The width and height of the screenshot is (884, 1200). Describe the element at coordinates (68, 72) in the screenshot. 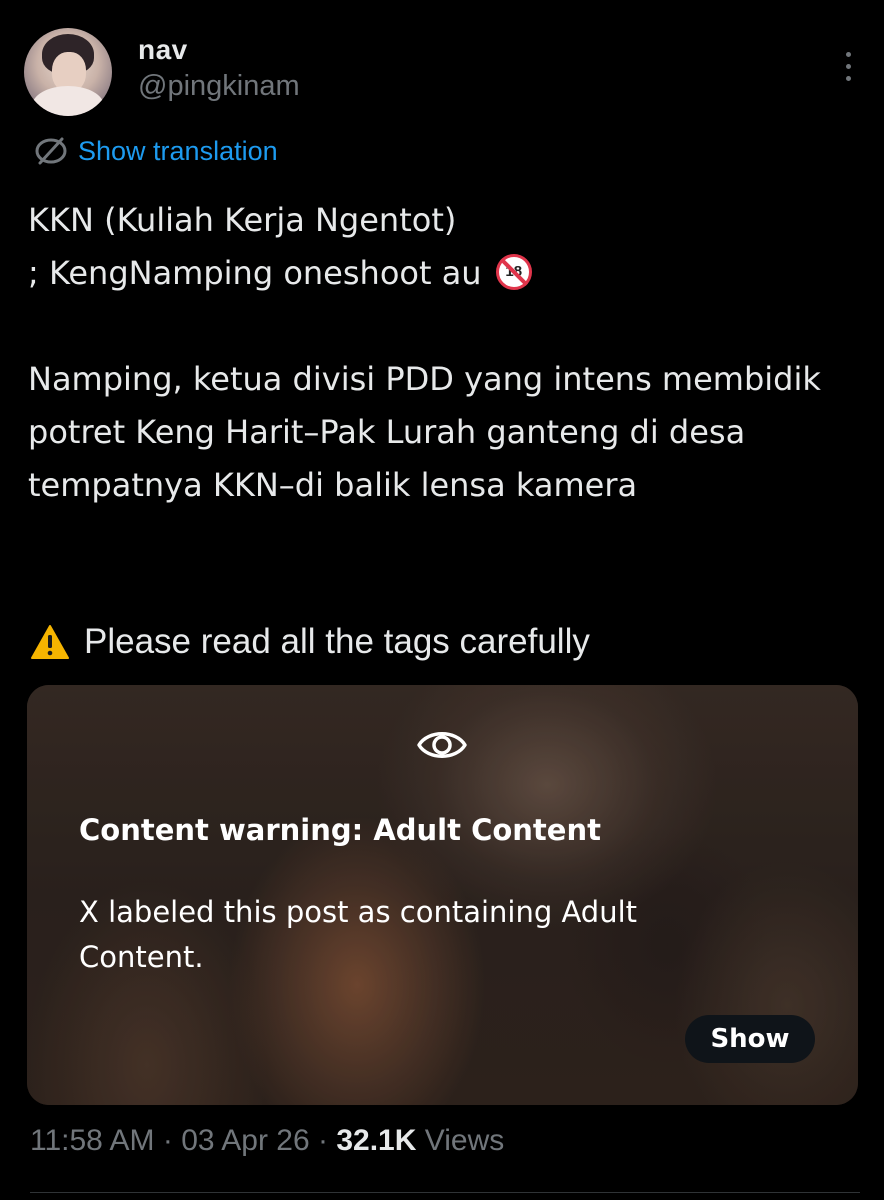

I see `avatar` at that location.